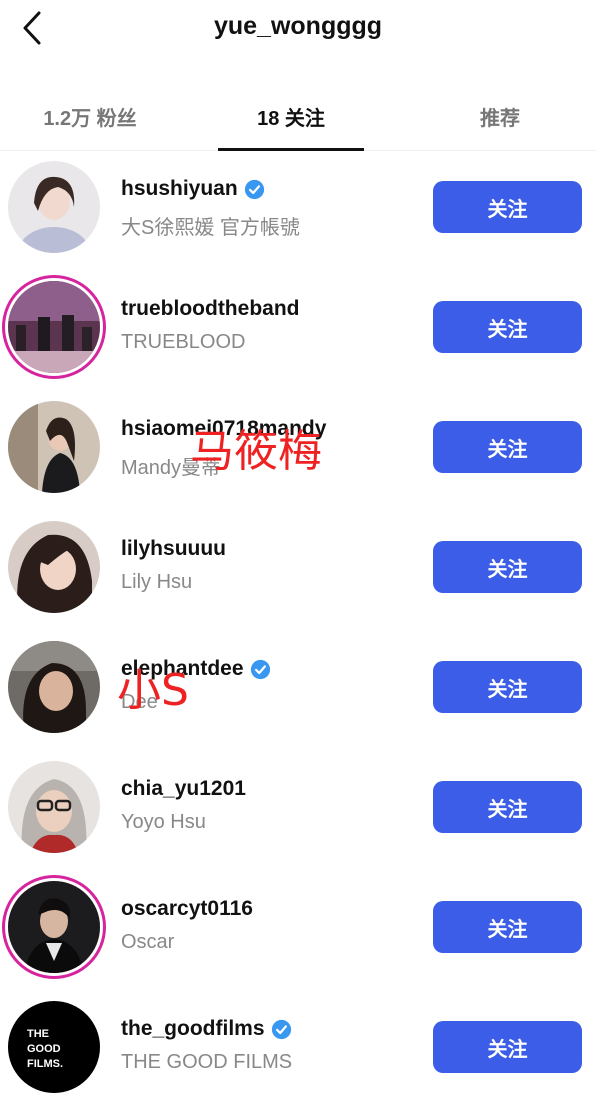  I want to click on username-text: oscarcyt0116, so click(187, 909).